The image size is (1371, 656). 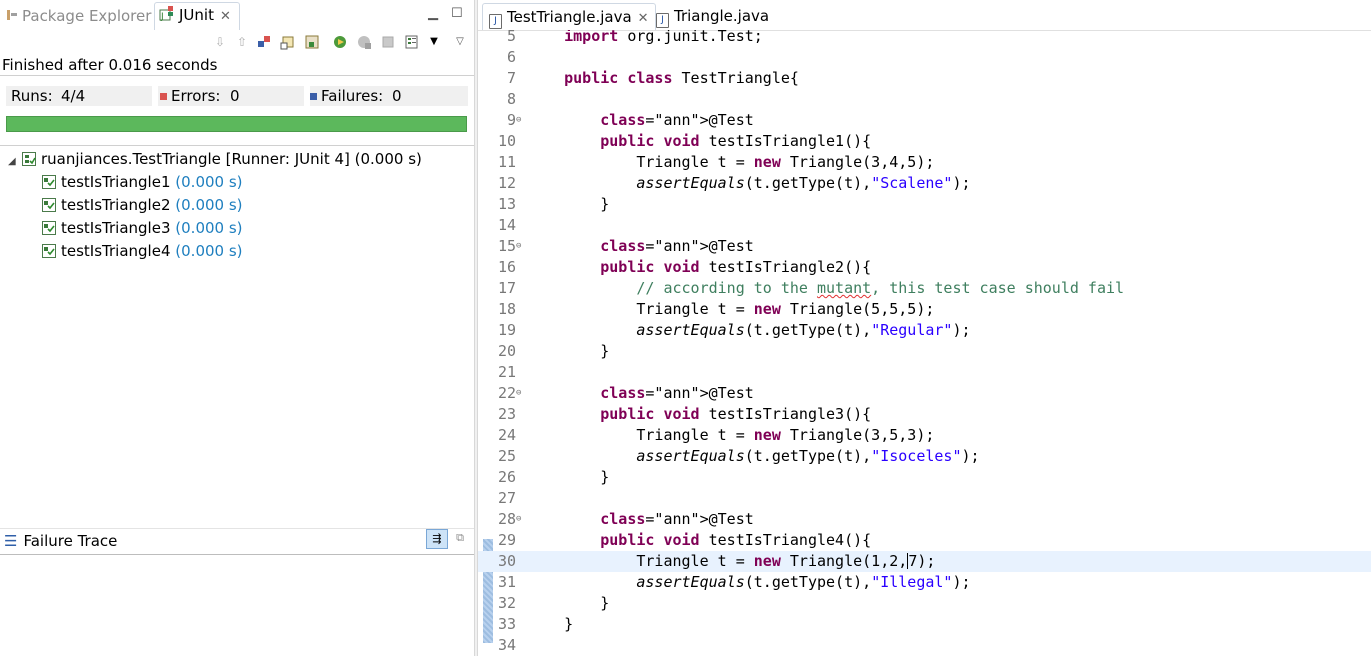 I want to click on line-number: 24, so click(x=506, y=435).